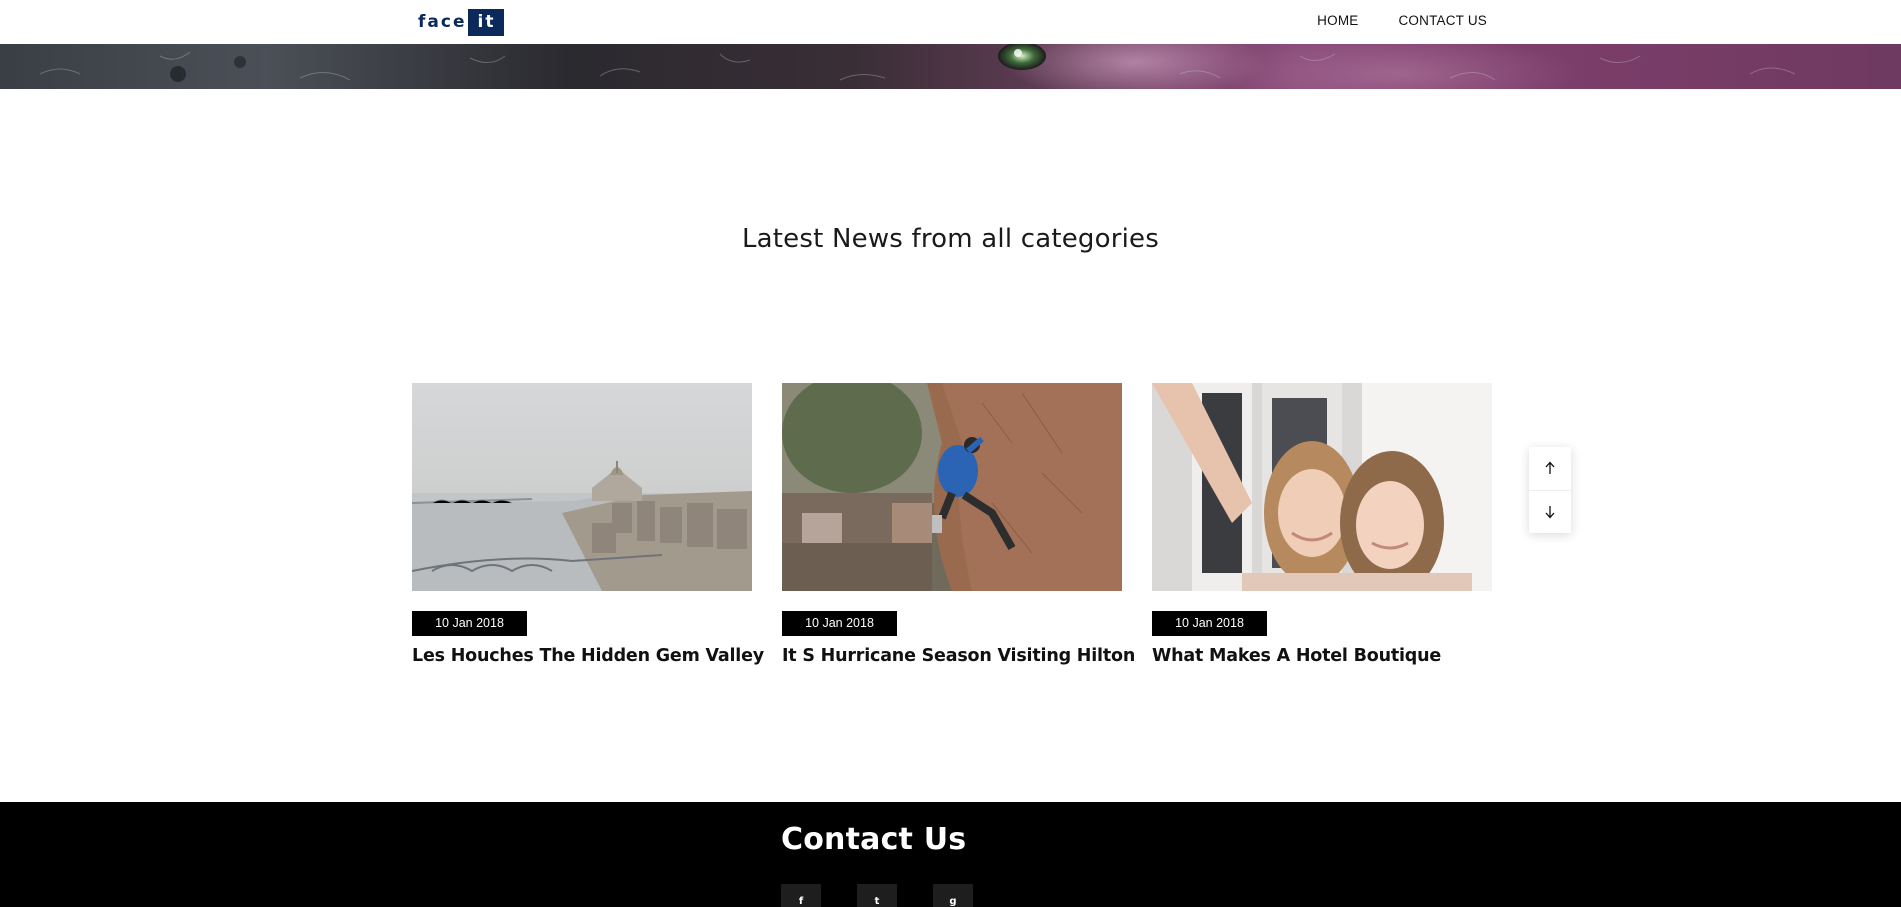 The image size is (1901, 907). Describe the element at coordinates (1442, 20) in the screenshot. I see `nav-contact-link: CONTACT US` at that location.